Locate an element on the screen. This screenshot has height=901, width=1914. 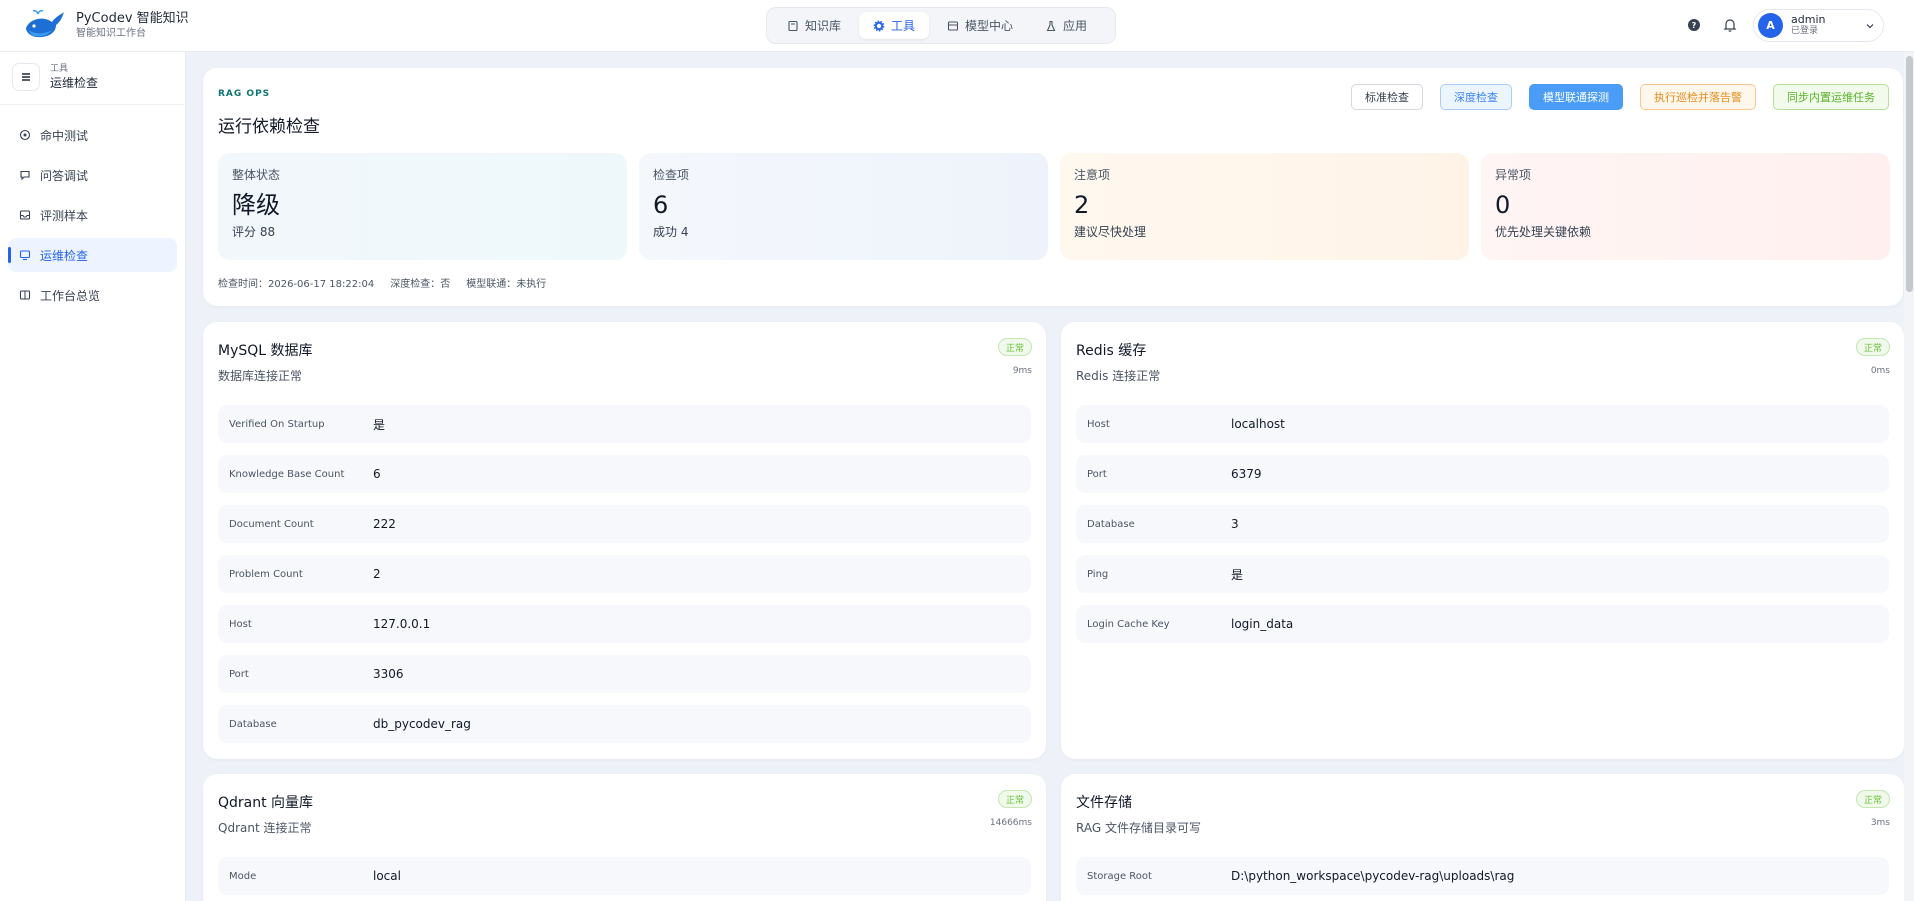
stat-label: 异常项 is located at coordinates (1513, 175).